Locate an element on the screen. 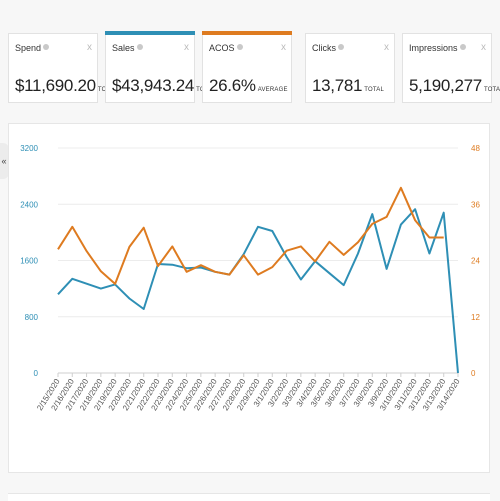  metric-unit: AVERAGE is located at coordinates (272, 90).